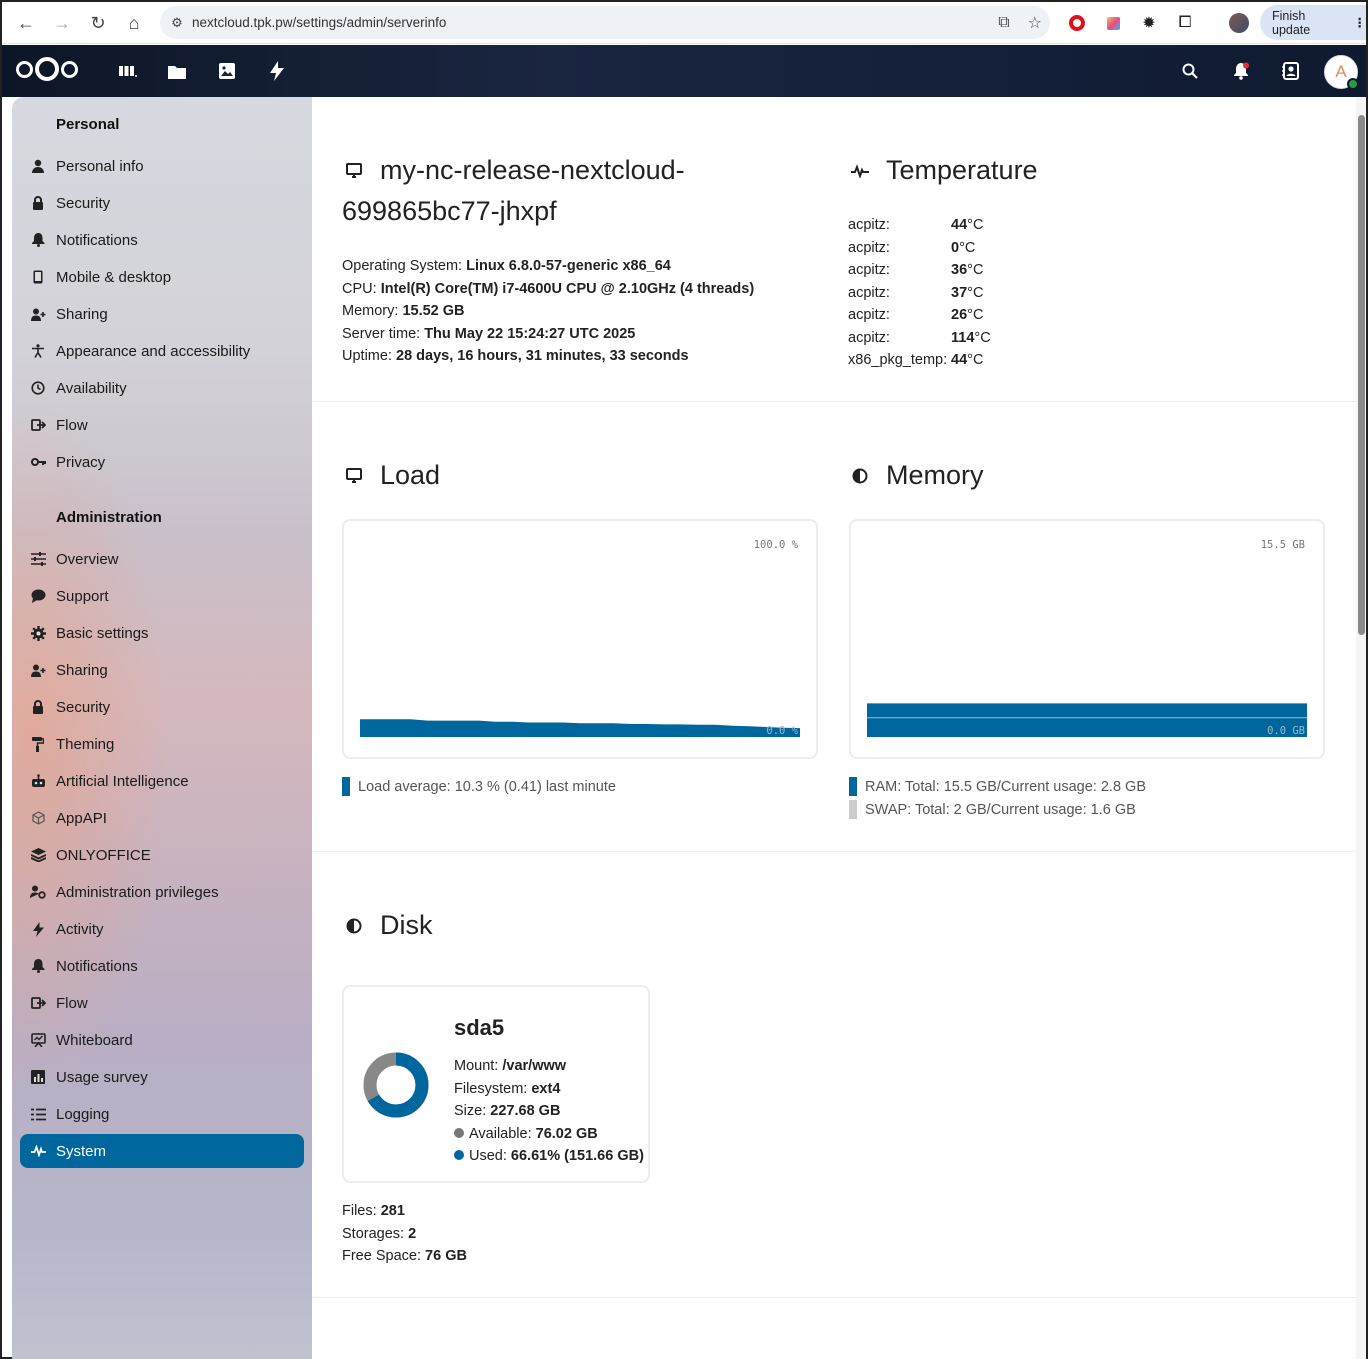  Describe the element at coordinates (162, 744) in the screenshot. I see `sidebar-item-admin-theming: Theming` at that location.